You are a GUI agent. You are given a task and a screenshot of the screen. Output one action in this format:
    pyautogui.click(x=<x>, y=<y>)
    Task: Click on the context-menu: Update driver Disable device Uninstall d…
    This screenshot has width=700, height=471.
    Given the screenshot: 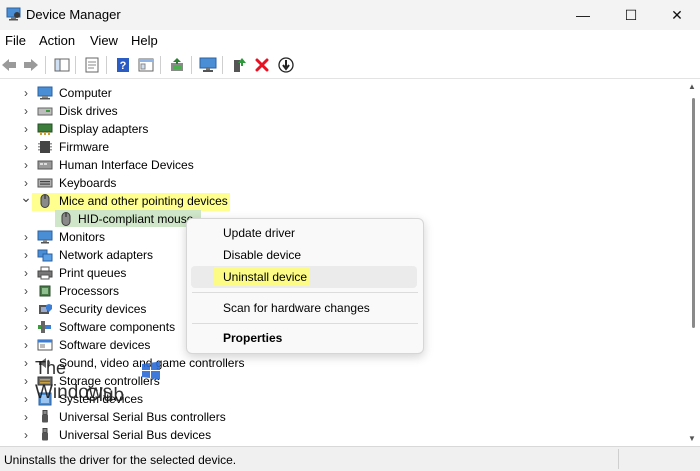 What is the action you would take?
    pyautogui.click(x=305, y=286)
    